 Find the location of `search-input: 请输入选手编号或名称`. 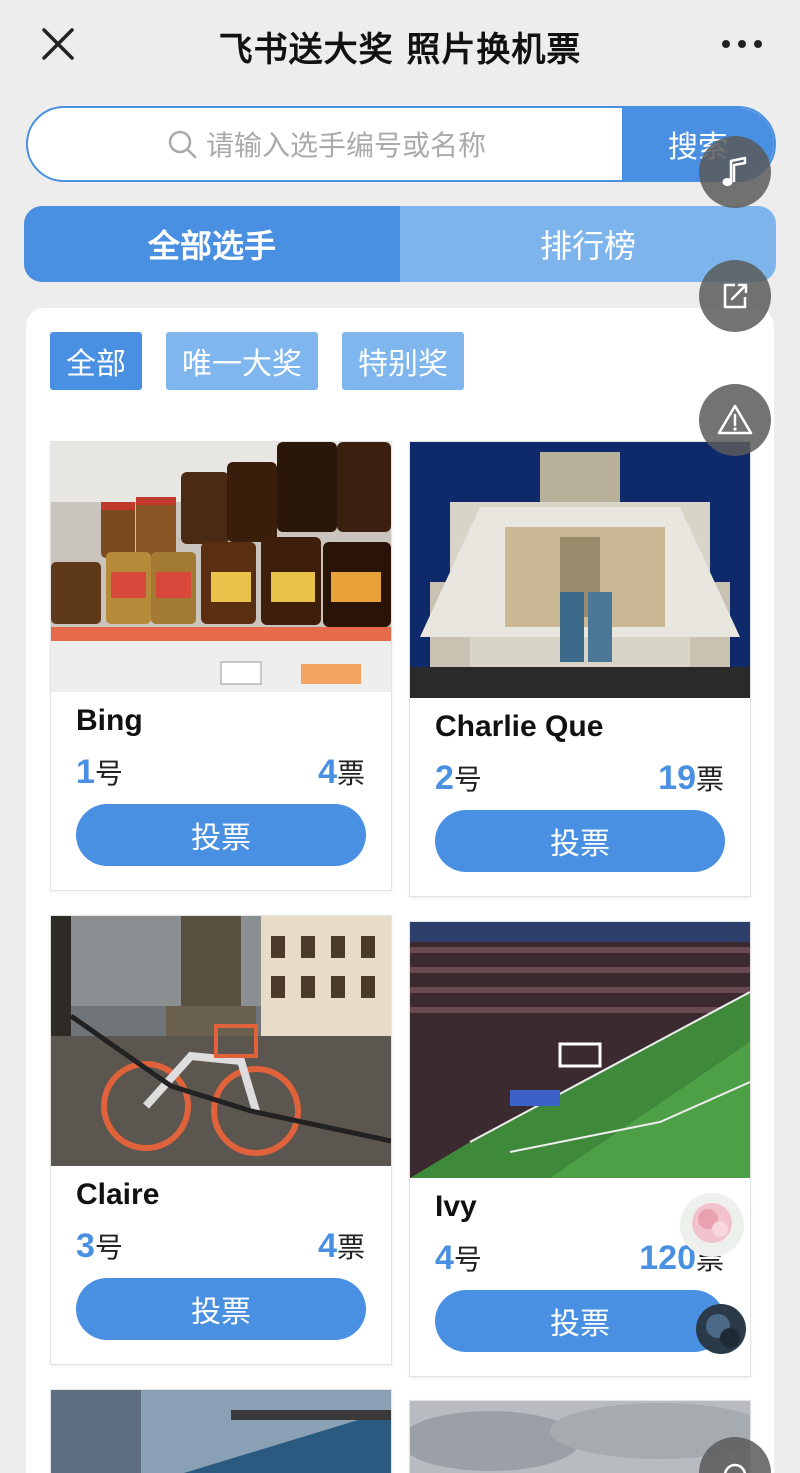

search-input: 请输入选手编号或名称 is located at coordinates (326, 144).